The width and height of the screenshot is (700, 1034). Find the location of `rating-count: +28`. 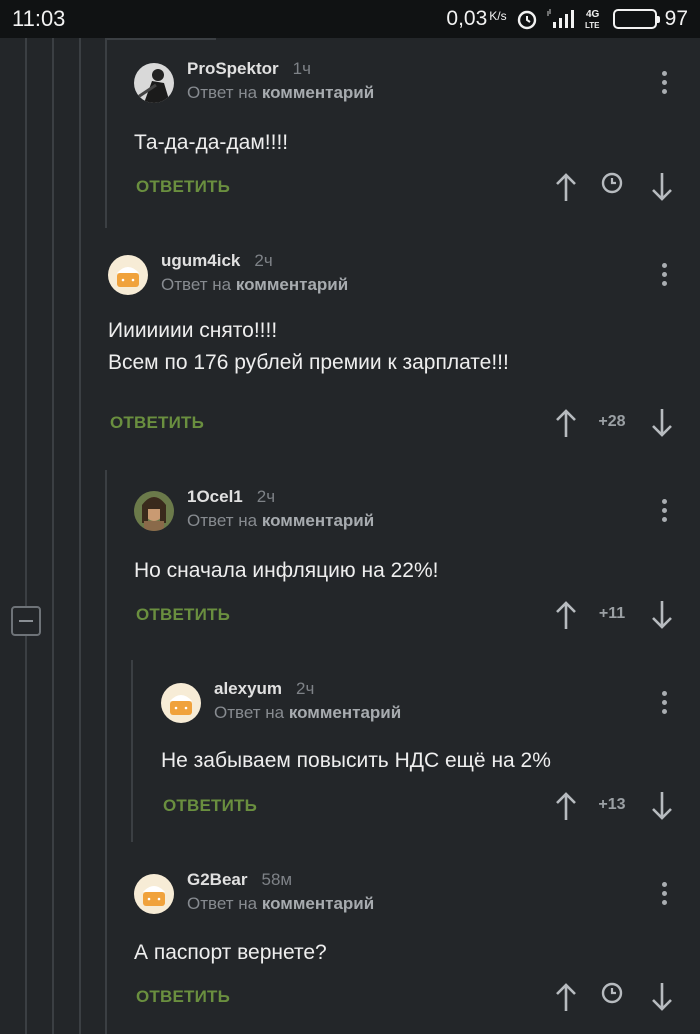

rating-count: +28 is located at coordinates (612, 421).